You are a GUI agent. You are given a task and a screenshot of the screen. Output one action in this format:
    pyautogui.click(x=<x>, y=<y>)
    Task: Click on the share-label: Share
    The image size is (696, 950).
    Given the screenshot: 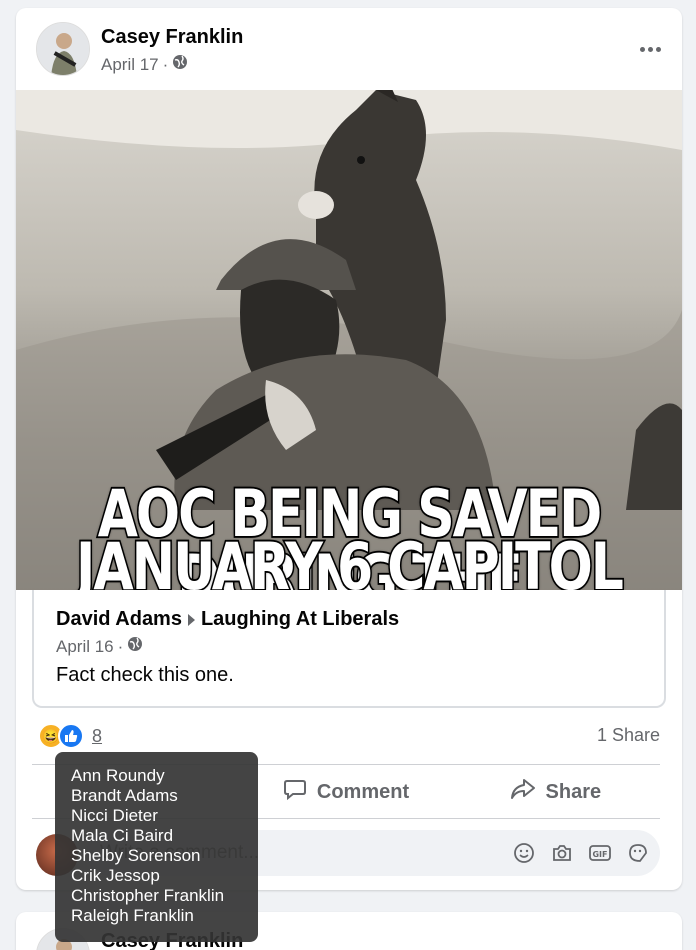 What is the action you would take?
    pyautogui.click(x=573, y=791)
    